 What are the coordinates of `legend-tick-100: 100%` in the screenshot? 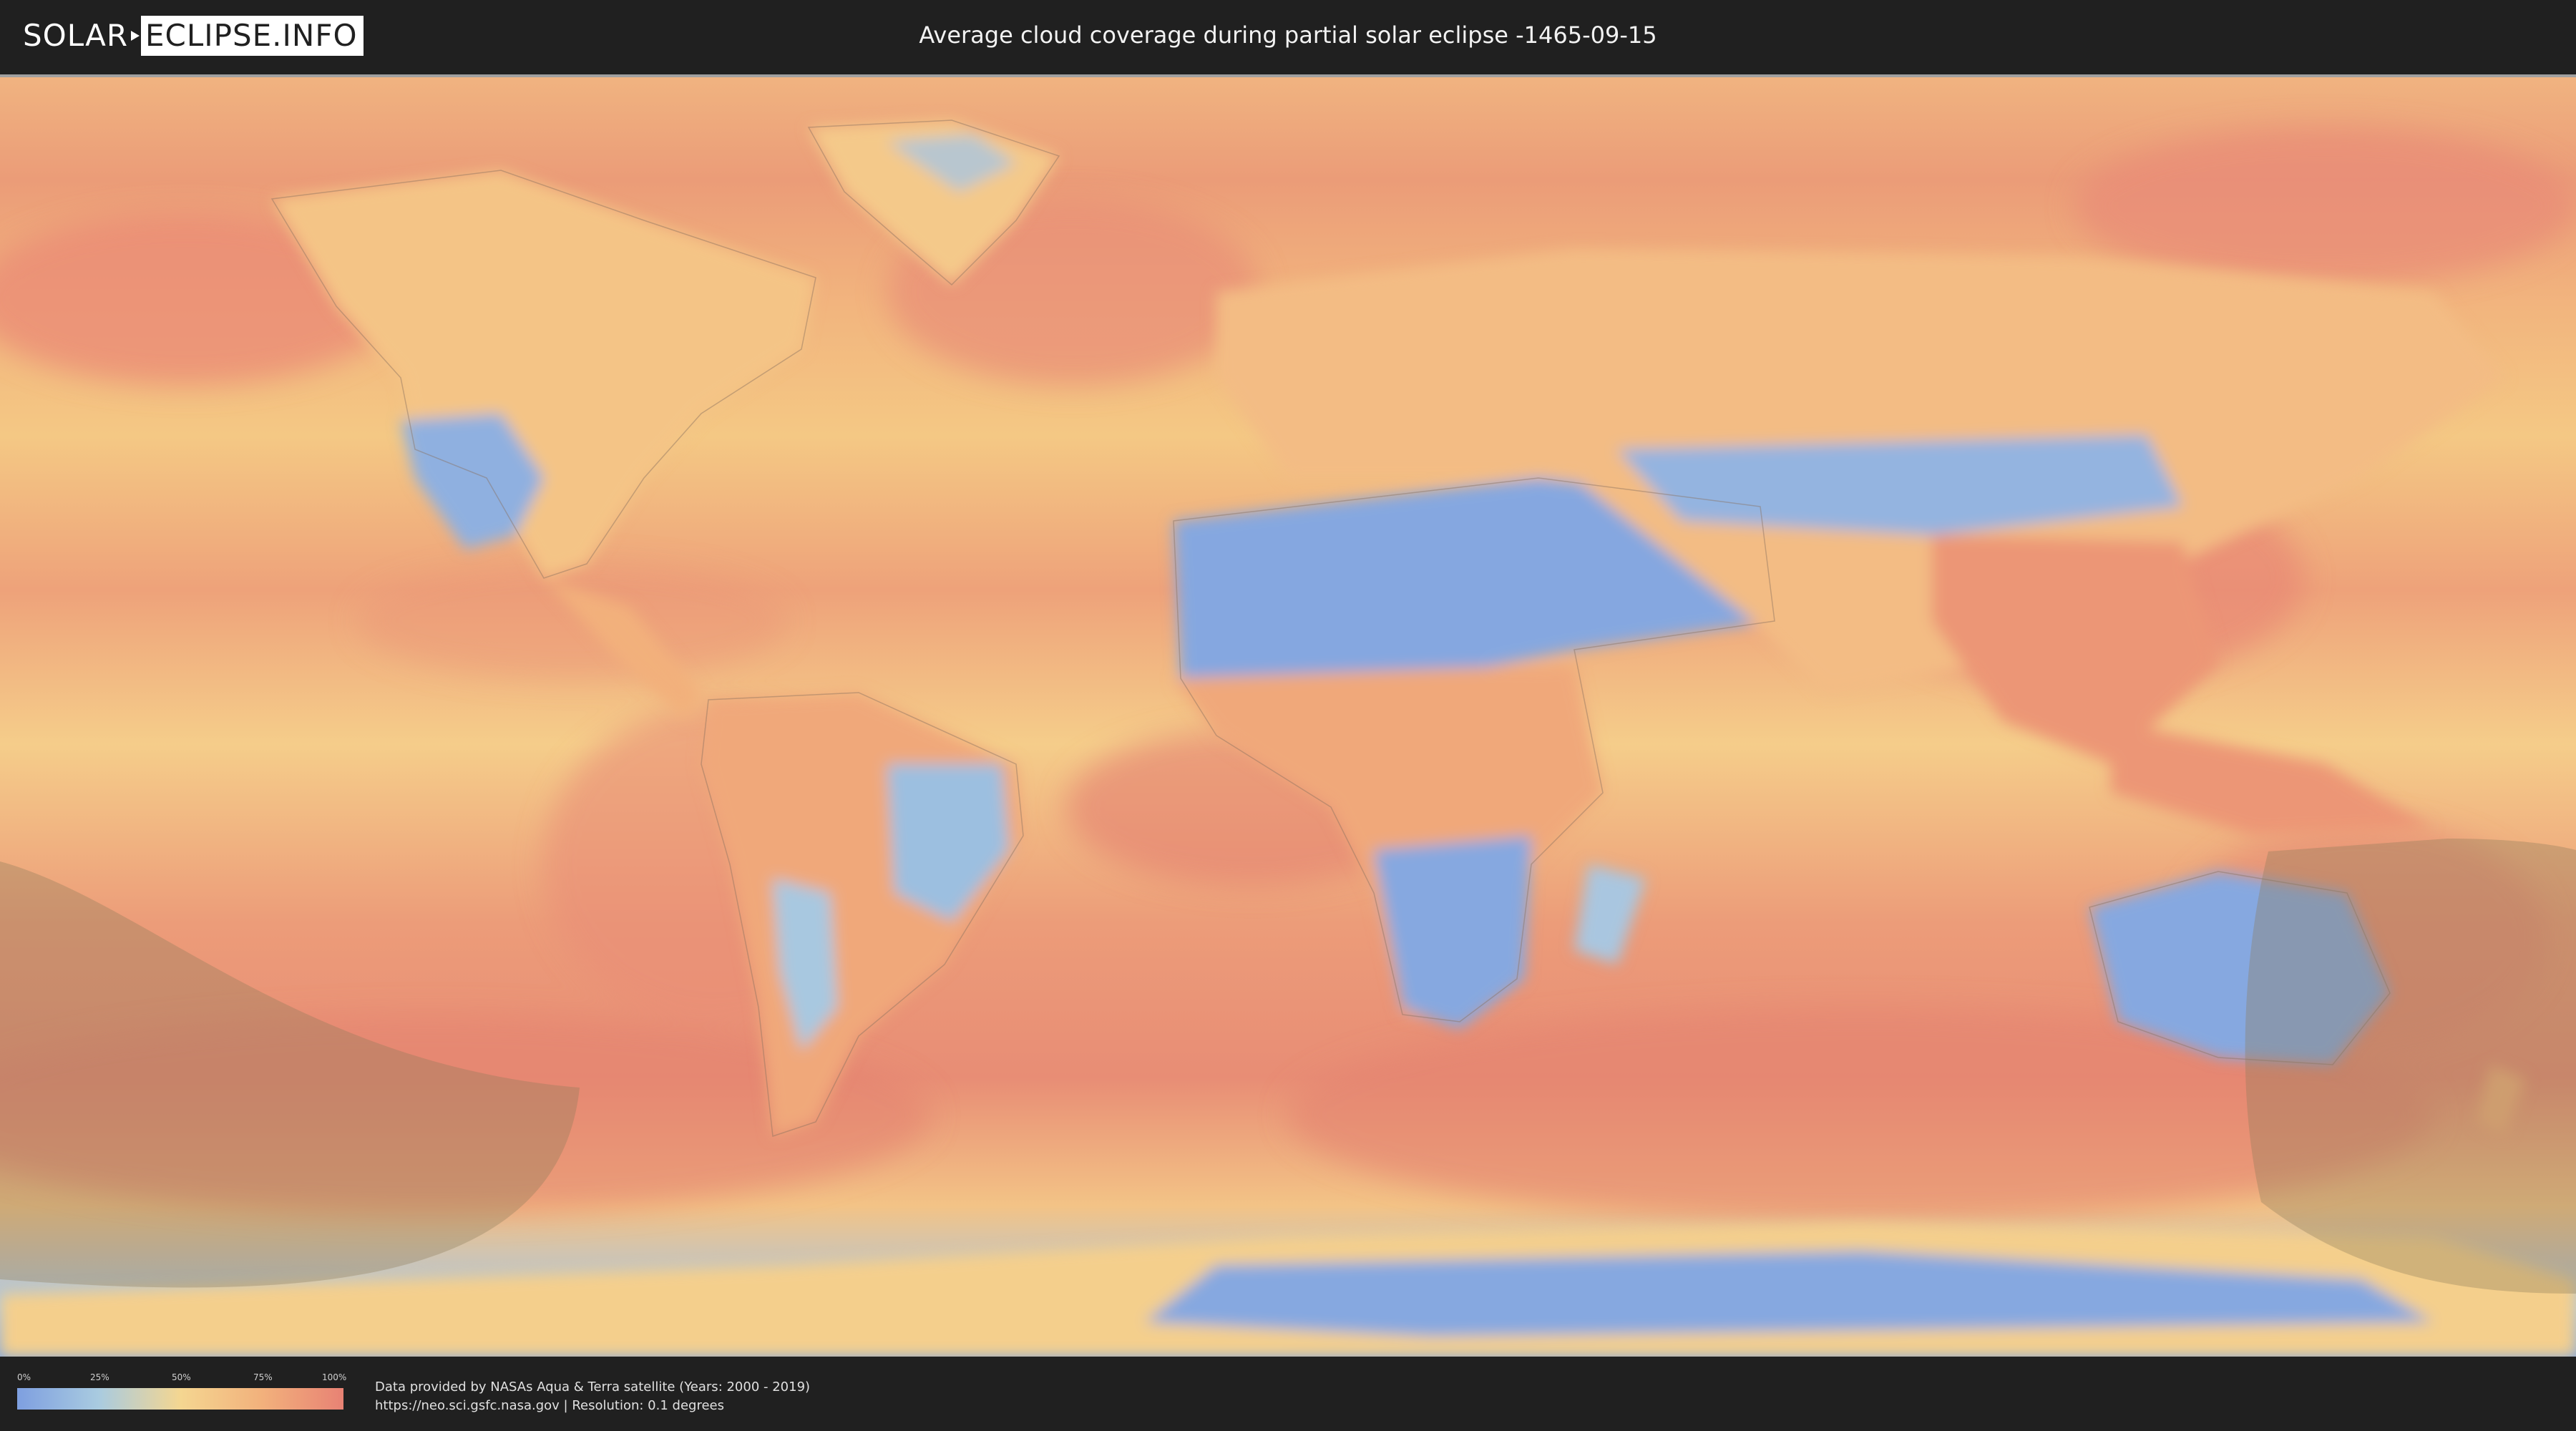 It's located at (334, 1377).